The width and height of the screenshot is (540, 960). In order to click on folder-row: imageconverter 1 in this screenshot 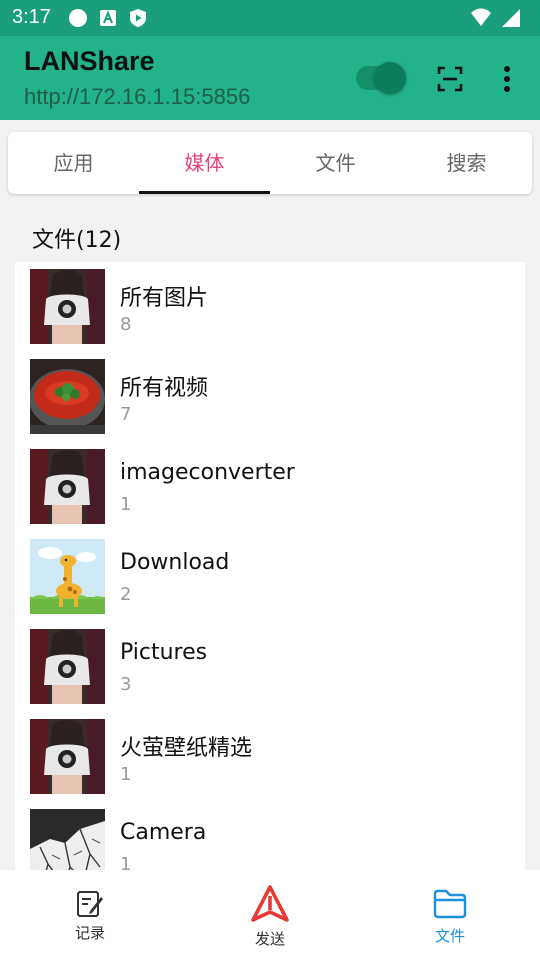, I will do `click(270, 487)`.